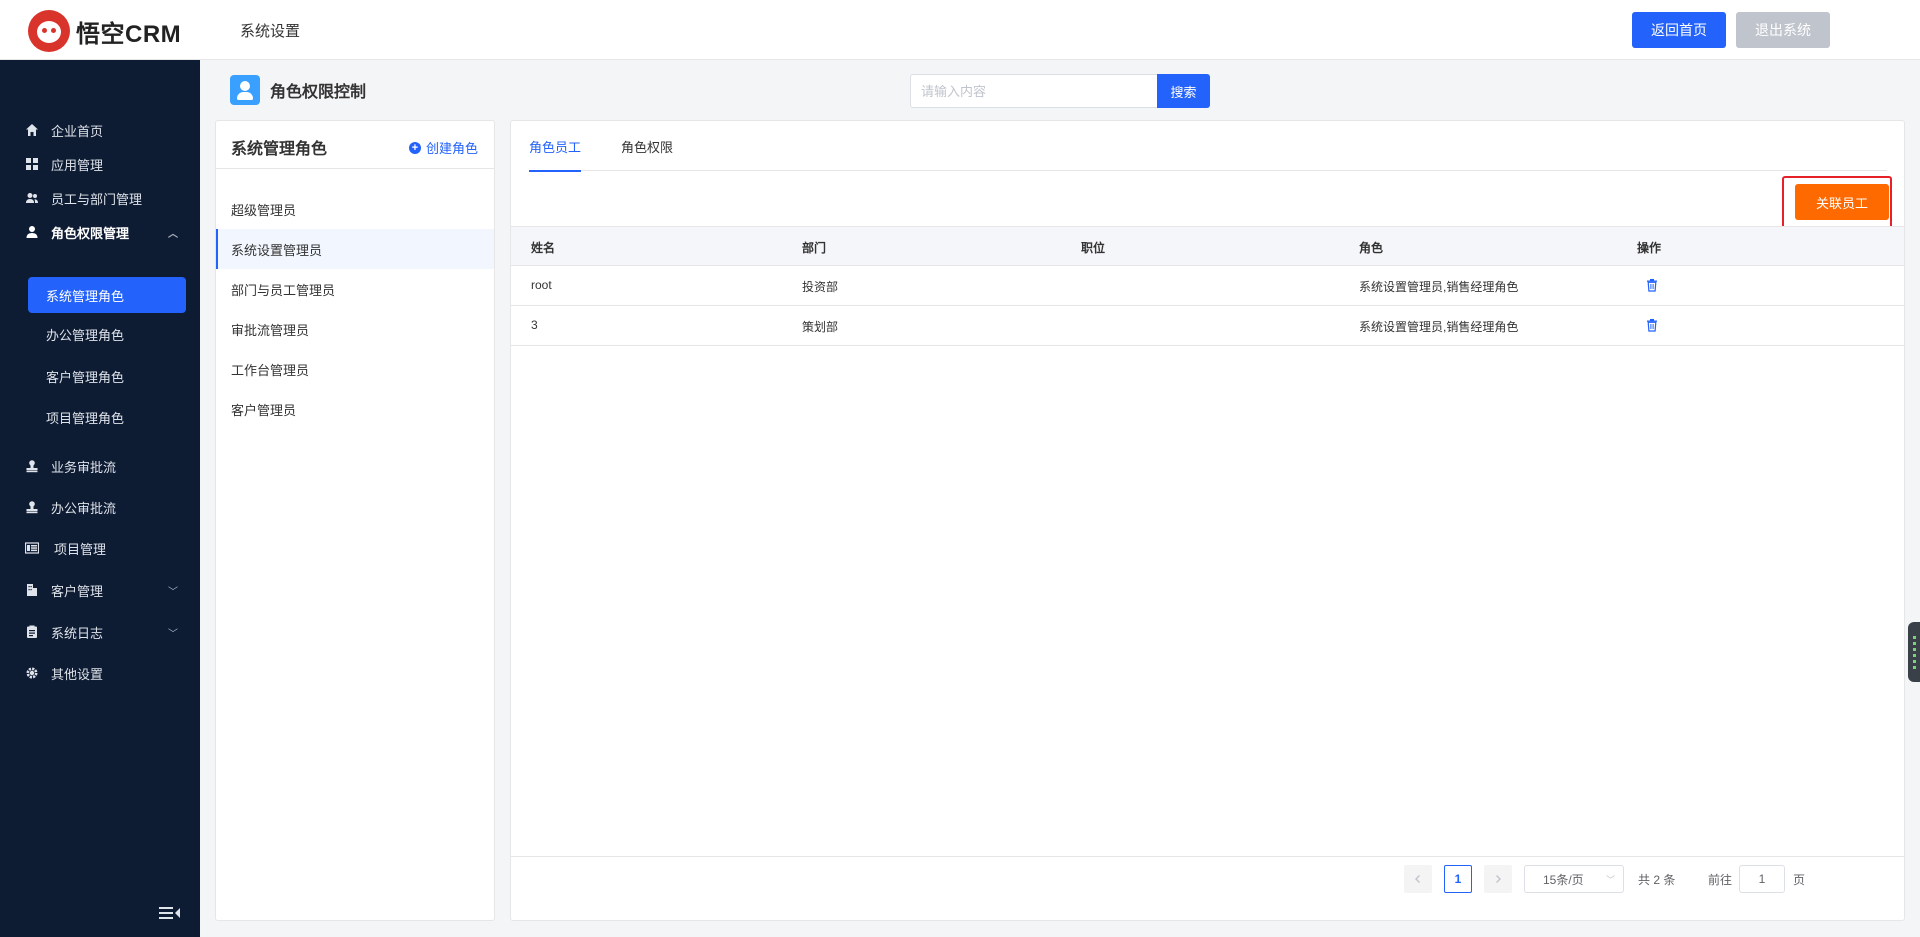 Image resolution: width=1920 pixels, height=937 pixels. Describe the element at coordinates (170, 913) in the screenshot. I see `collapse-menu-icon` at that location.